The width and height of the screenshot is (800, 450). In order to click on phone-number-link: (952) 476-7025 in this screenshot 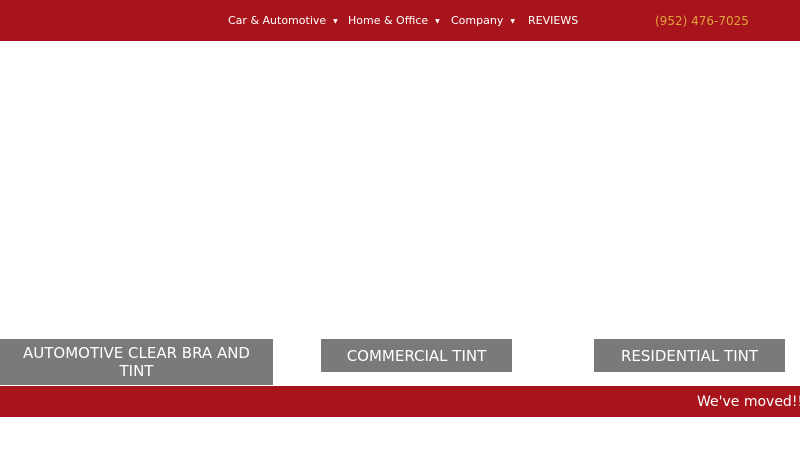, I will do `click(702, 20)`.